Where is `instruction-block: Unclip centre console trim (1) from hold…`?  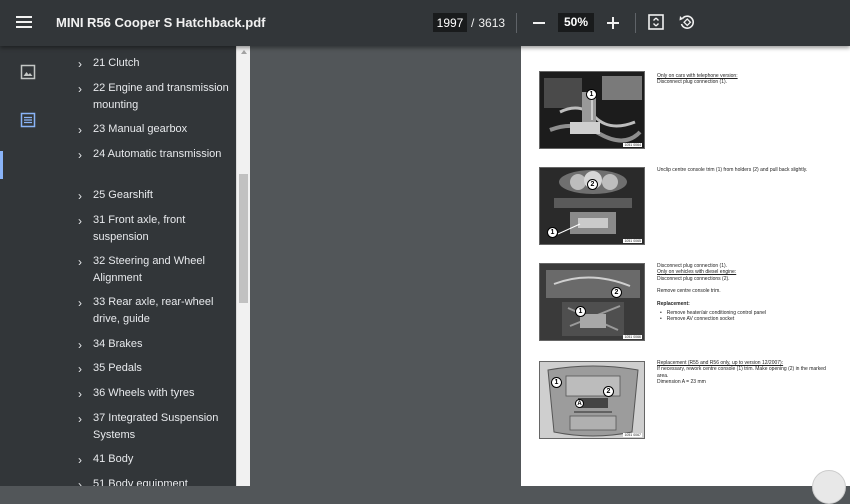
instruction-block: Unclip centre console trim (1) from hold… is located at coordinates (747, 170).